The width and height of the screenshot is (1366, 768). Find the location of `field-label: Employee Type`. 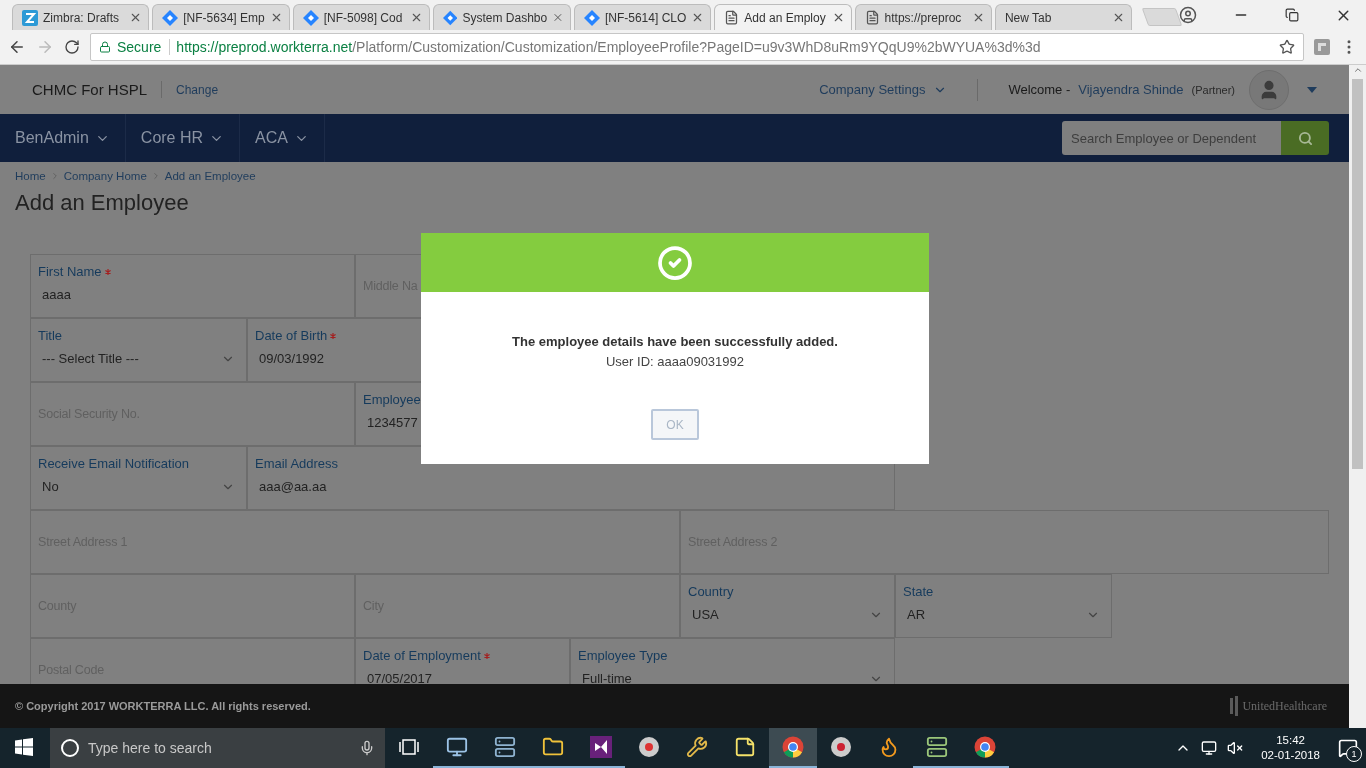

field-label: Employee Type is located at coordinates (623, 655).